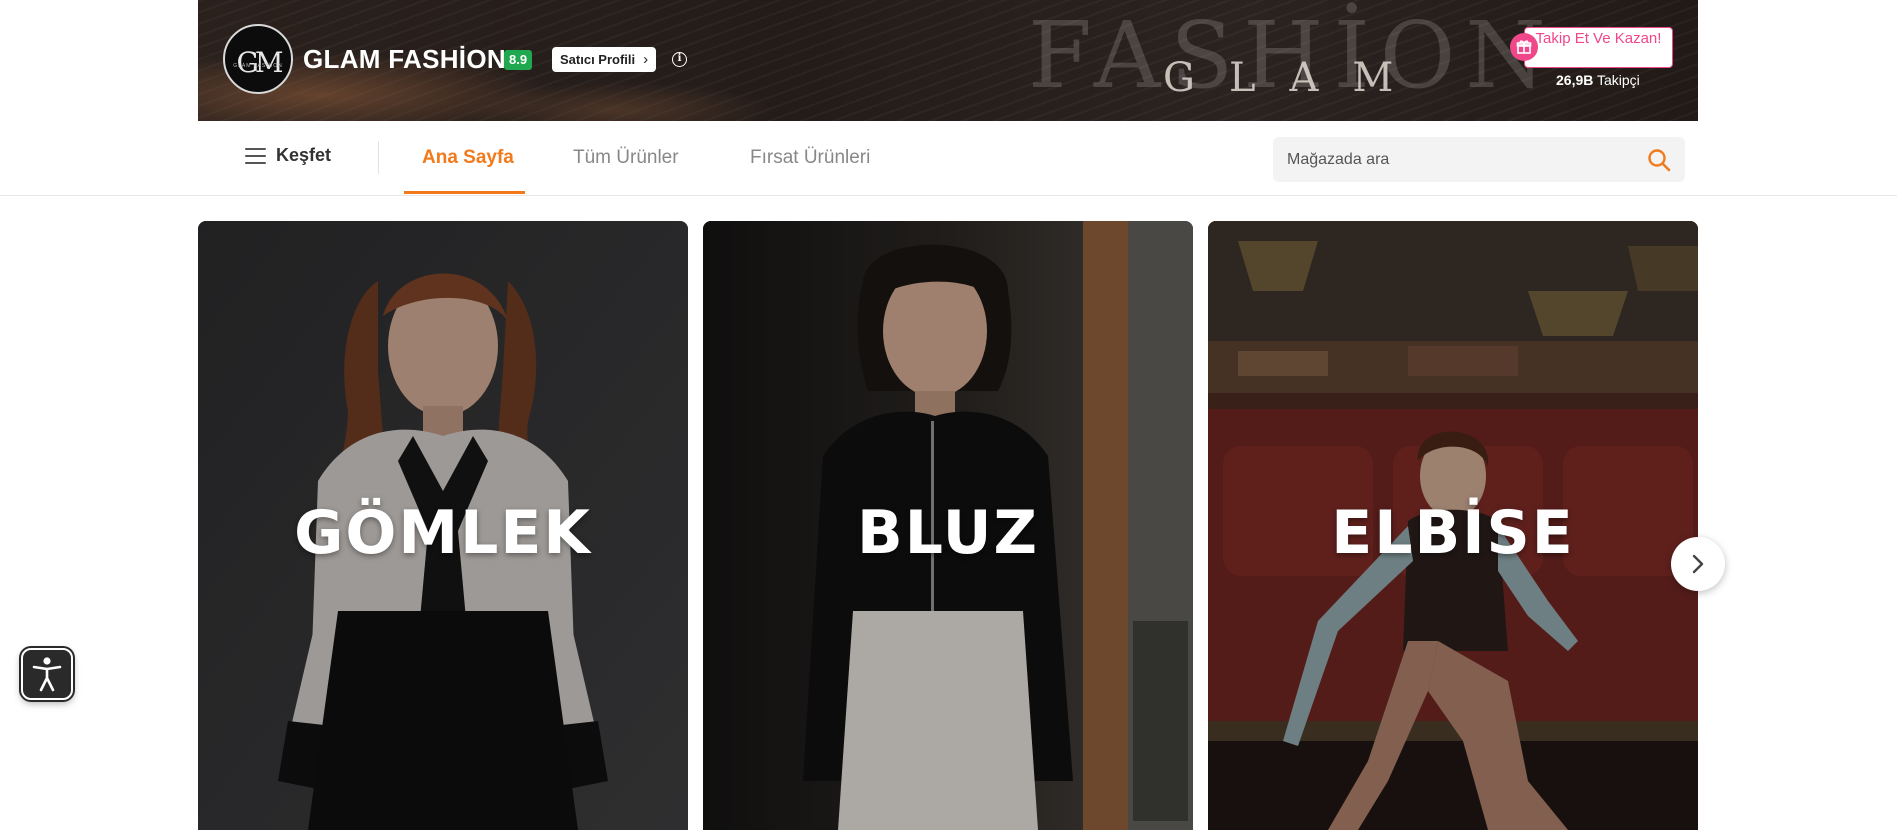  I want to click on seller-profile-label: Satıcı Profili, so click(598, 59).